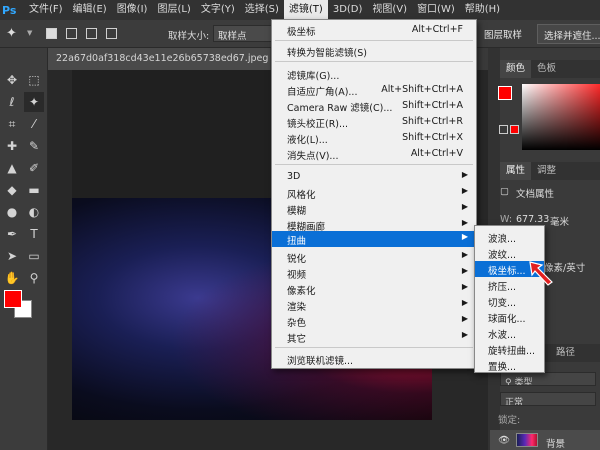  Describe the element at coordinates (29, 33) in the screenshot. I see `chevron-down-icon: ▼` at that location.